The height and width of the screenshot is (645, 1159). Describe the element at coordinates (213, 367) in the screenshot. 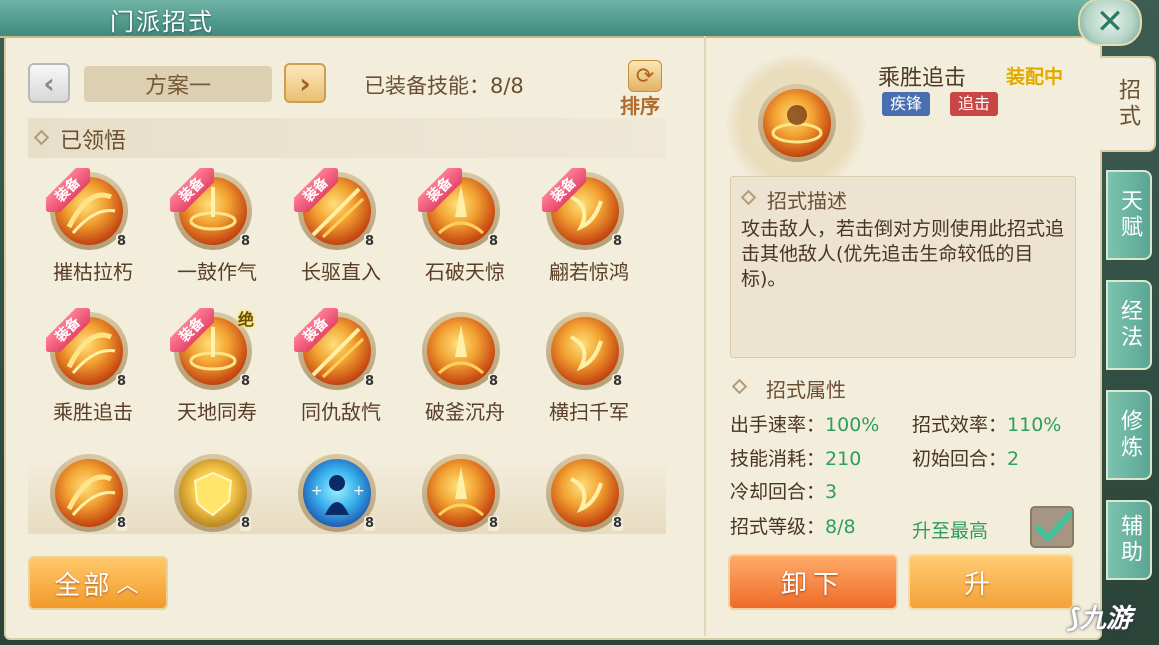

I see `skill-item: 8 装备 绝天地同寿` at that location.